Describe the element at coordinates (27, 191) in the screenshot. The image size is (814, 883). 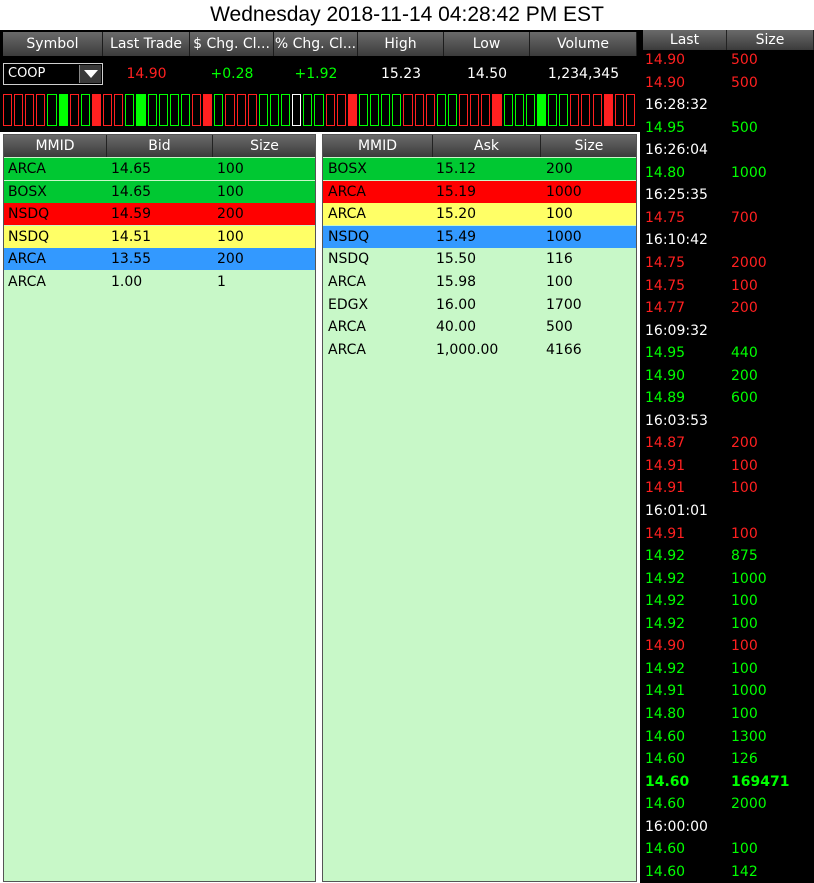
I see `bid-mmid: BOSX` at that location.